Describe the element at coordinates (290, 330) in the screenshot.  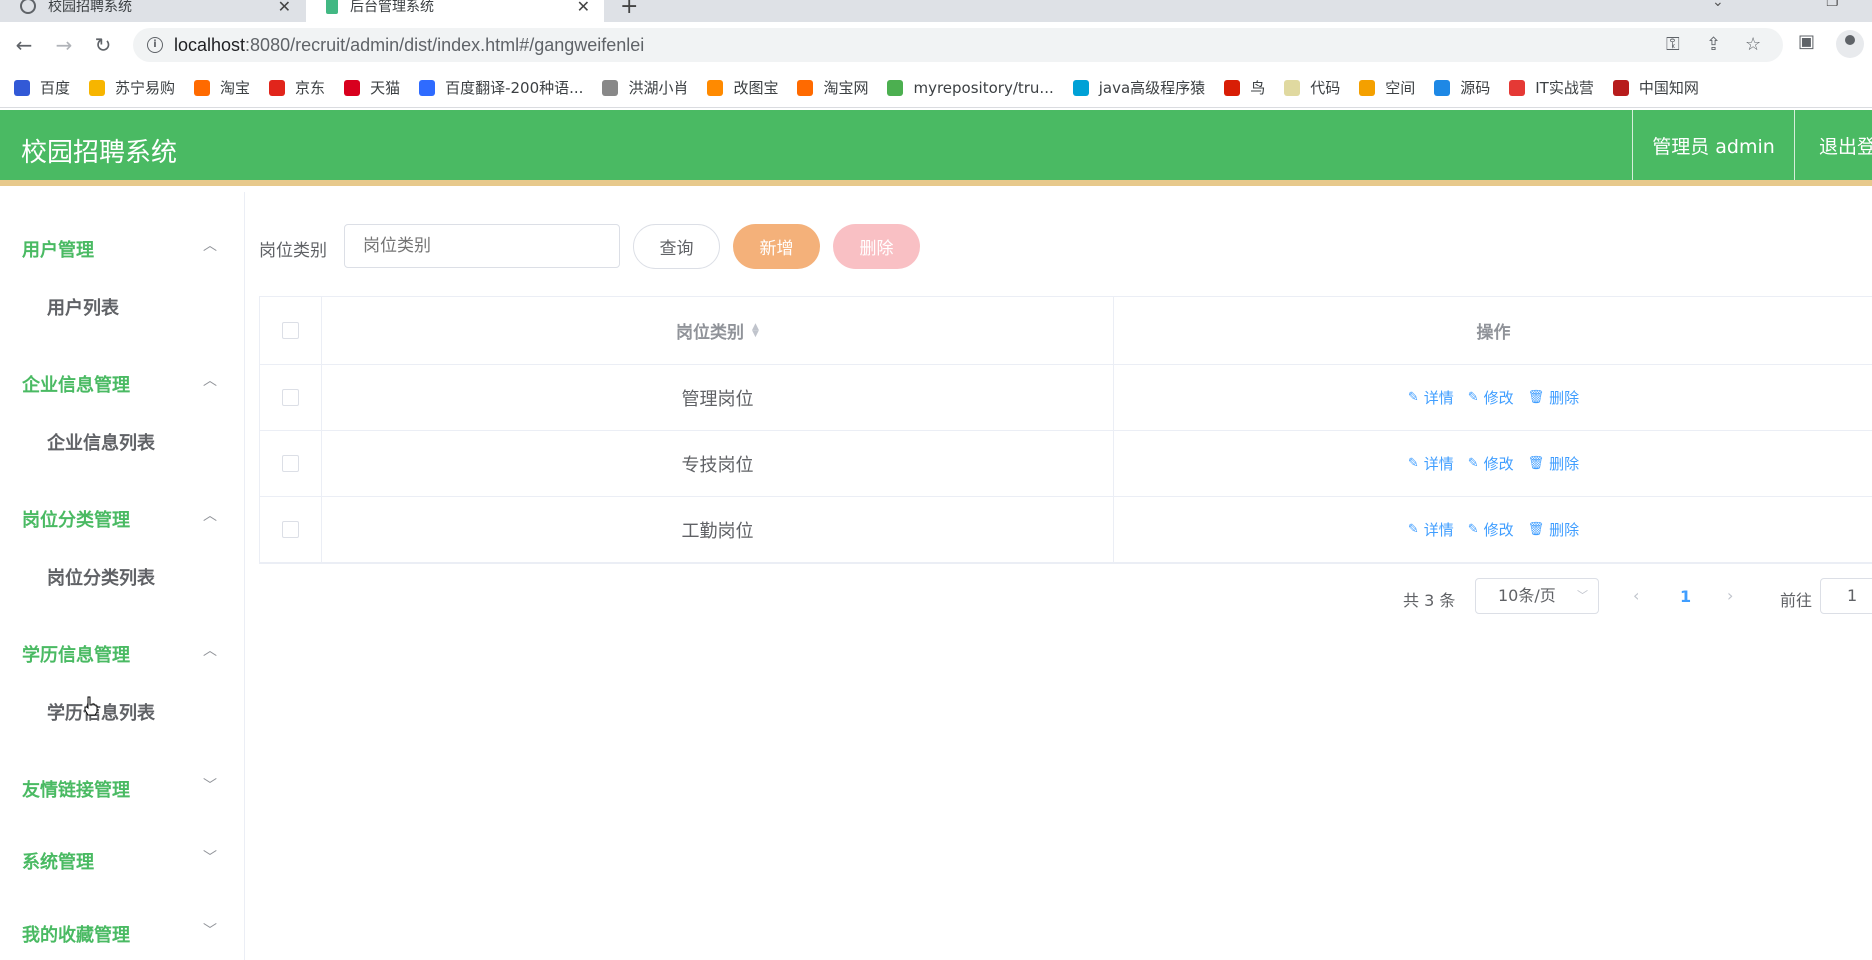
I see `select-all-checkbox` at that location.